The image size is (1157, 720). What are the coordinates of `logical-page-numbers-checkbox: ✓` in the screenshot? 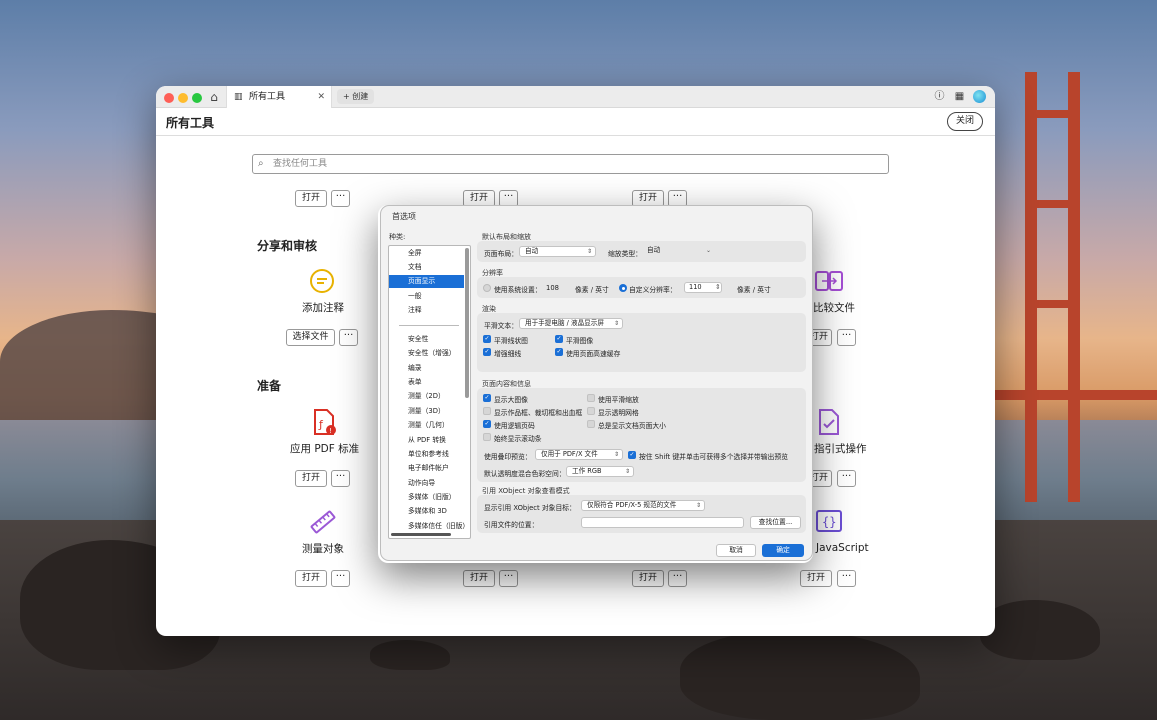 It's located at (487, 424).